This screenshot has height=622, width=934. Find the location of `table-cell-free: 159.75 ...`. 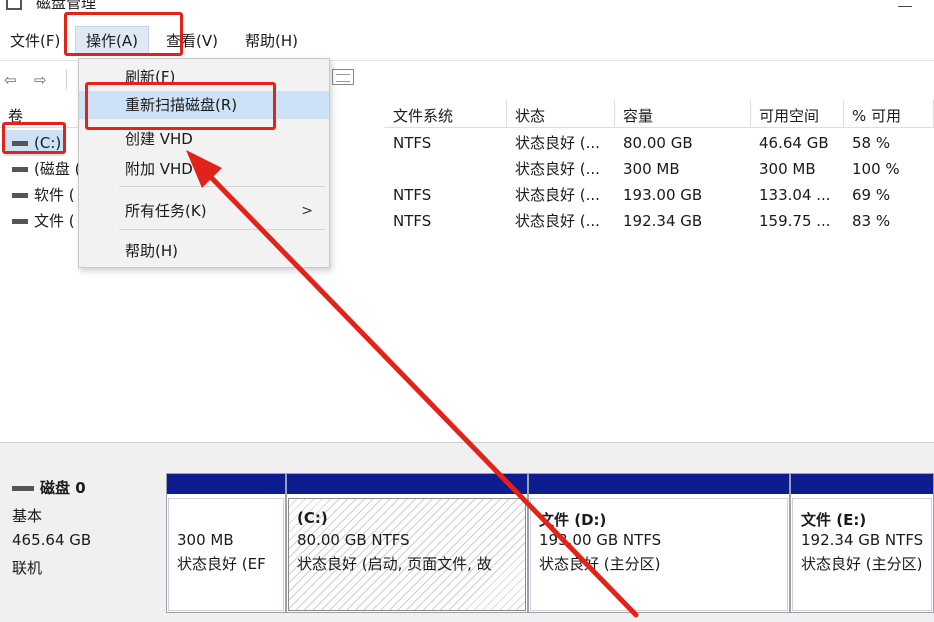

table-cell-free: 159.75 ... is located at coordinates (795, 221).